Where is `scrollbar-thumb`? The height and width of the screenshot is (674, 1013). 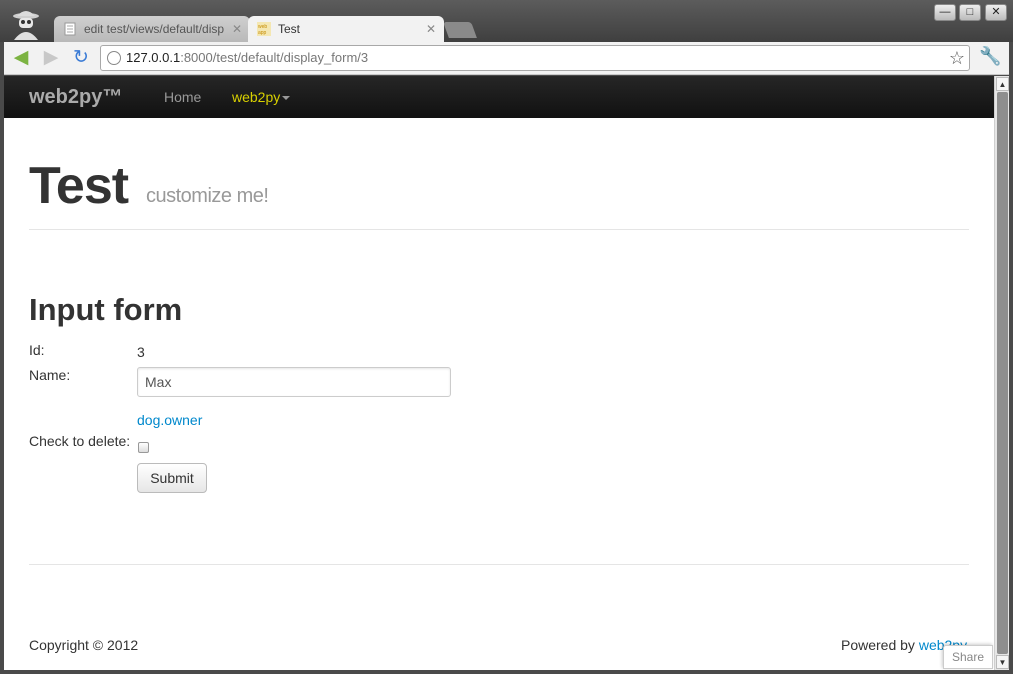
scrollbar-thumb is located at coordinates (1002, 373).